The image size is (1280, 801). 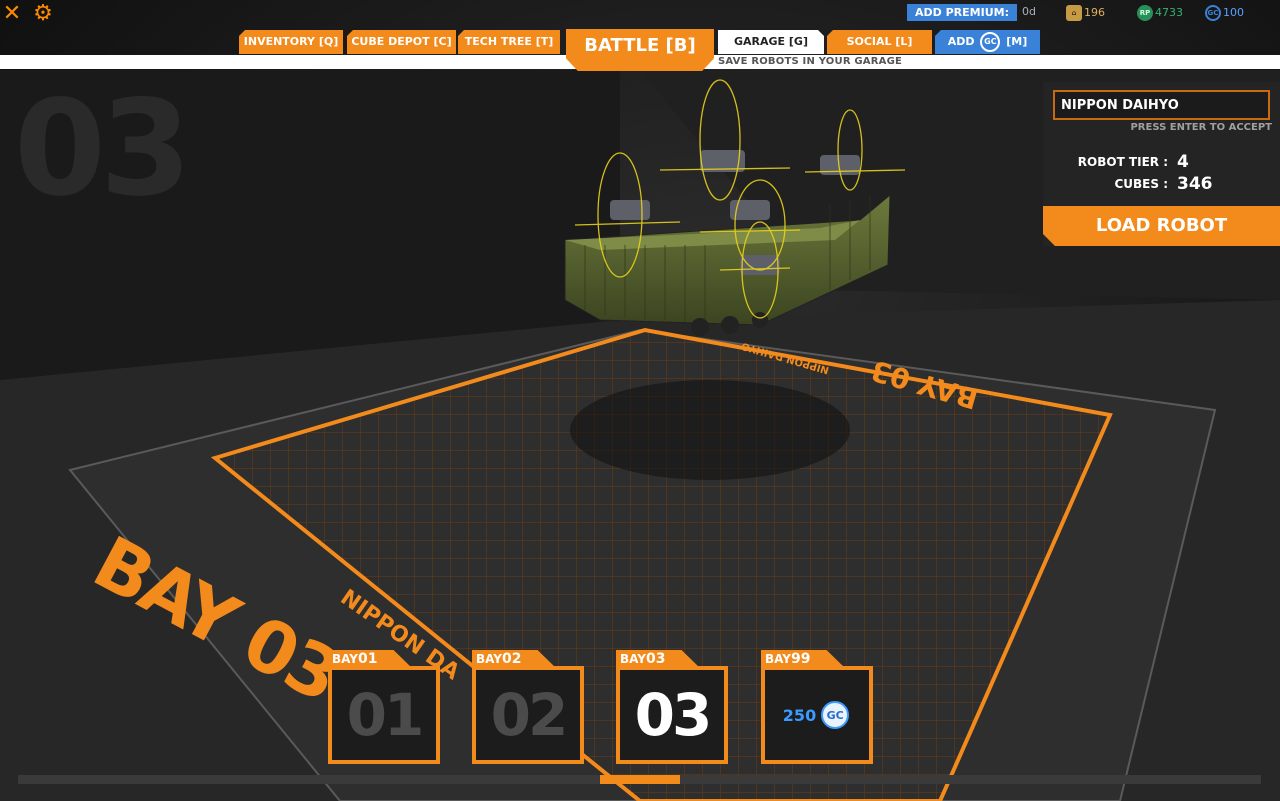 I want to click on bay-body: 01, so click(x=384, y=715).